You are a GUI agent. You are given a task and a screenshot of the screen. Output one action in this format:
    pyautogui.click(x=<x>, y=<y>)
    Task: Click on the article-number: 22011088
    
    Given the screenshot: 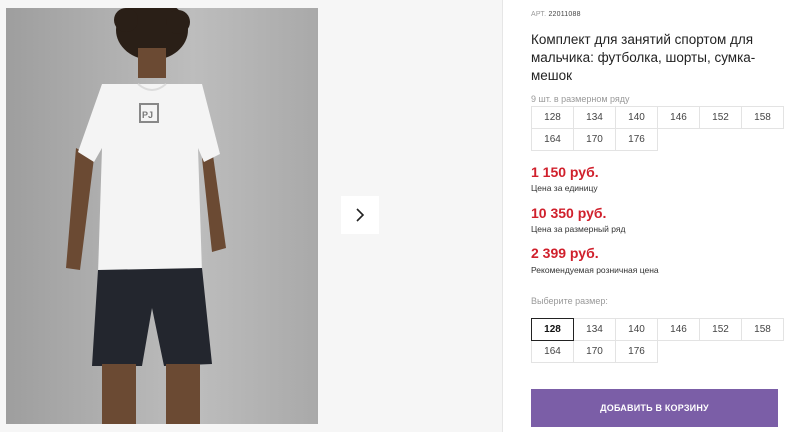 What is the action you would take?
    pyautogui.click(x=564, y=14)
    